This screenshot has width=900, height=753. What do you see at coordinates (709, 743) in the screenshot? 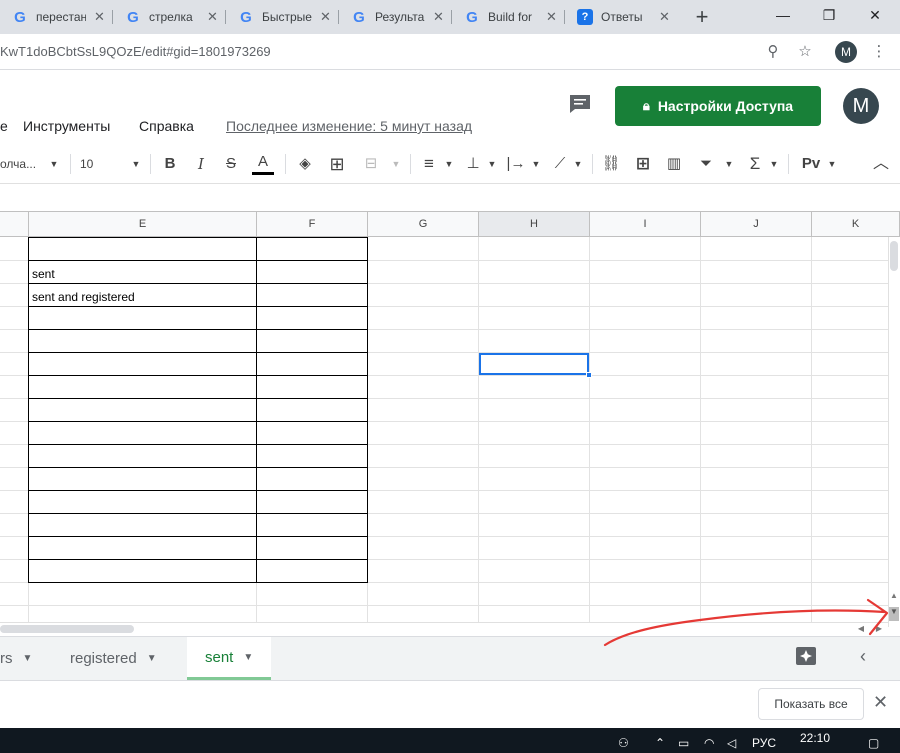
I see `wifi-icon: ◠` at bounding box center [709, 743].